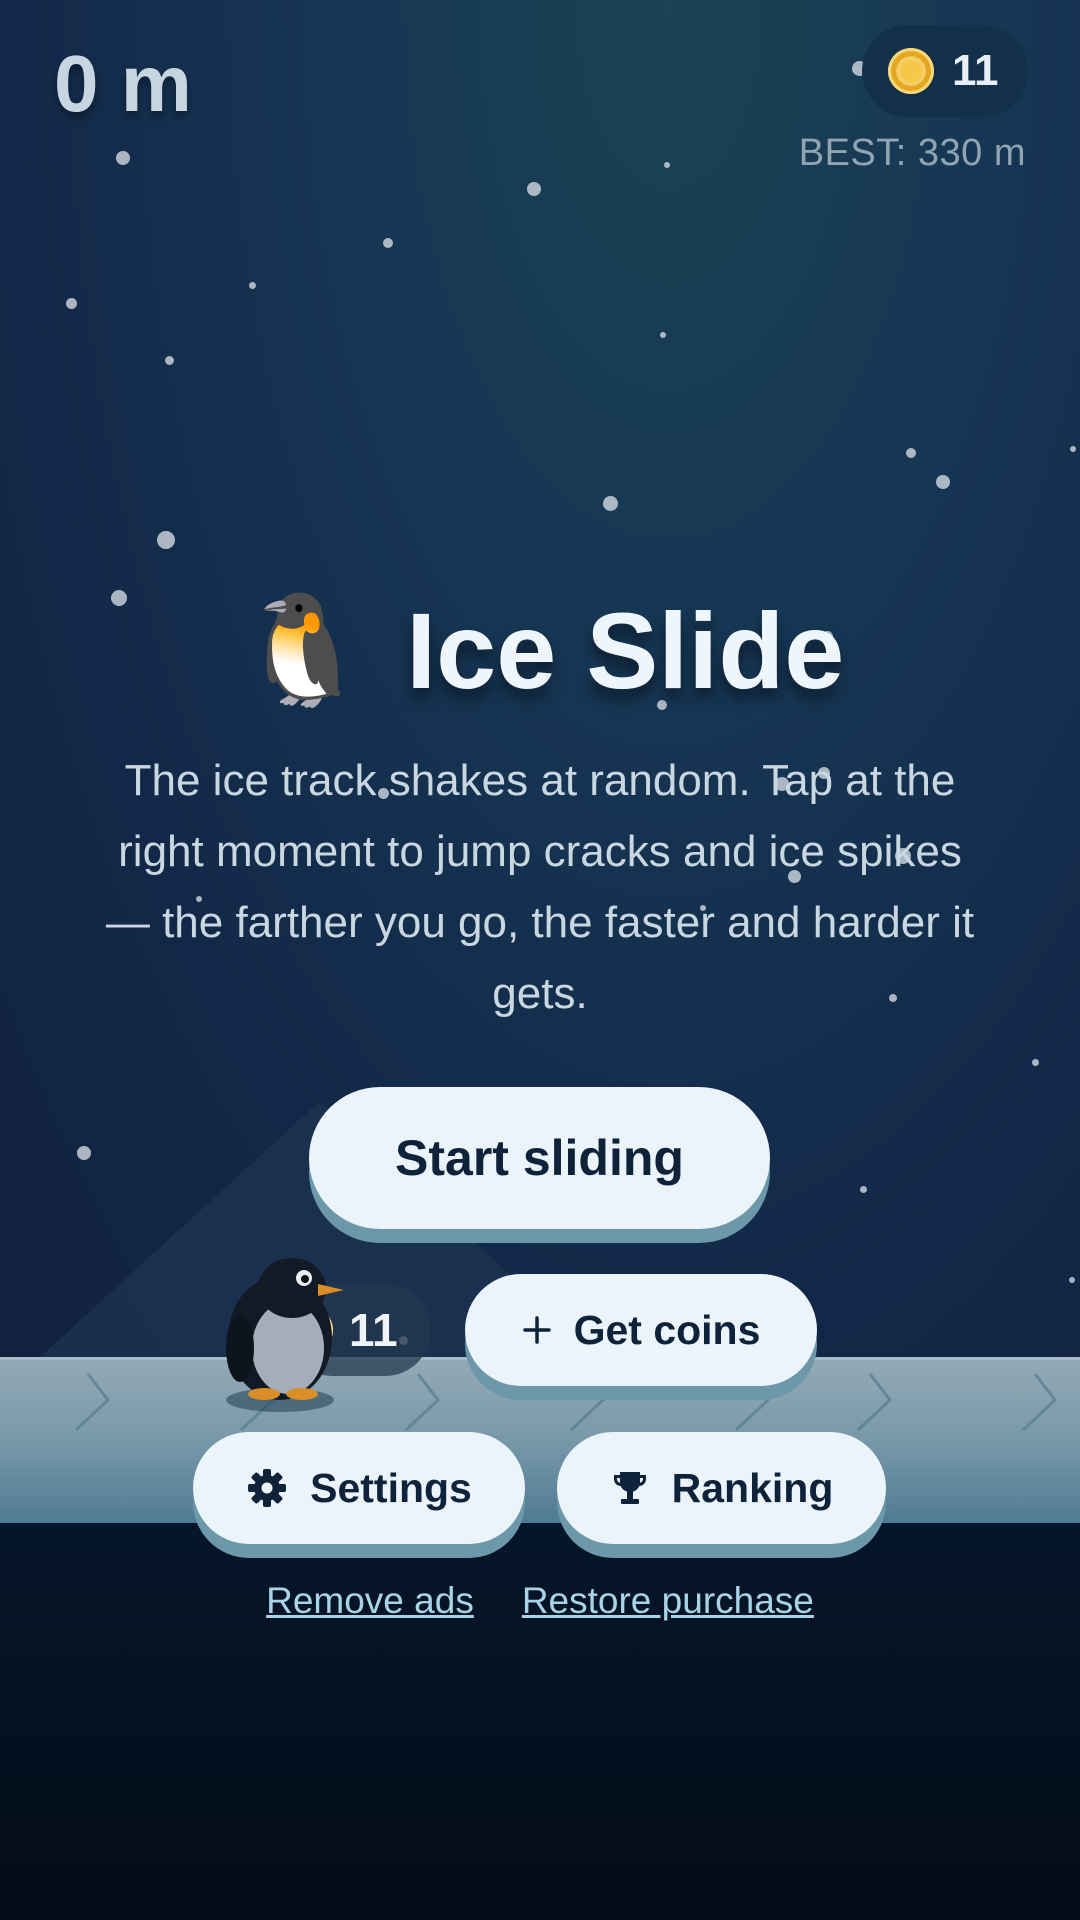  I want to click on get-coins-button: Get coins, so click(641, 1330).